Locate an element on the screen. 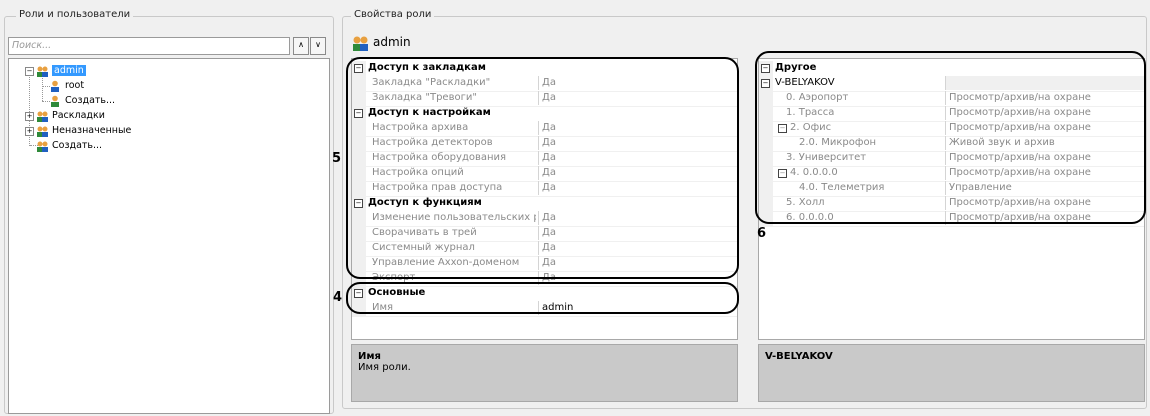  description-title: V-BELYAKOV is located at coordinates (799, 356).